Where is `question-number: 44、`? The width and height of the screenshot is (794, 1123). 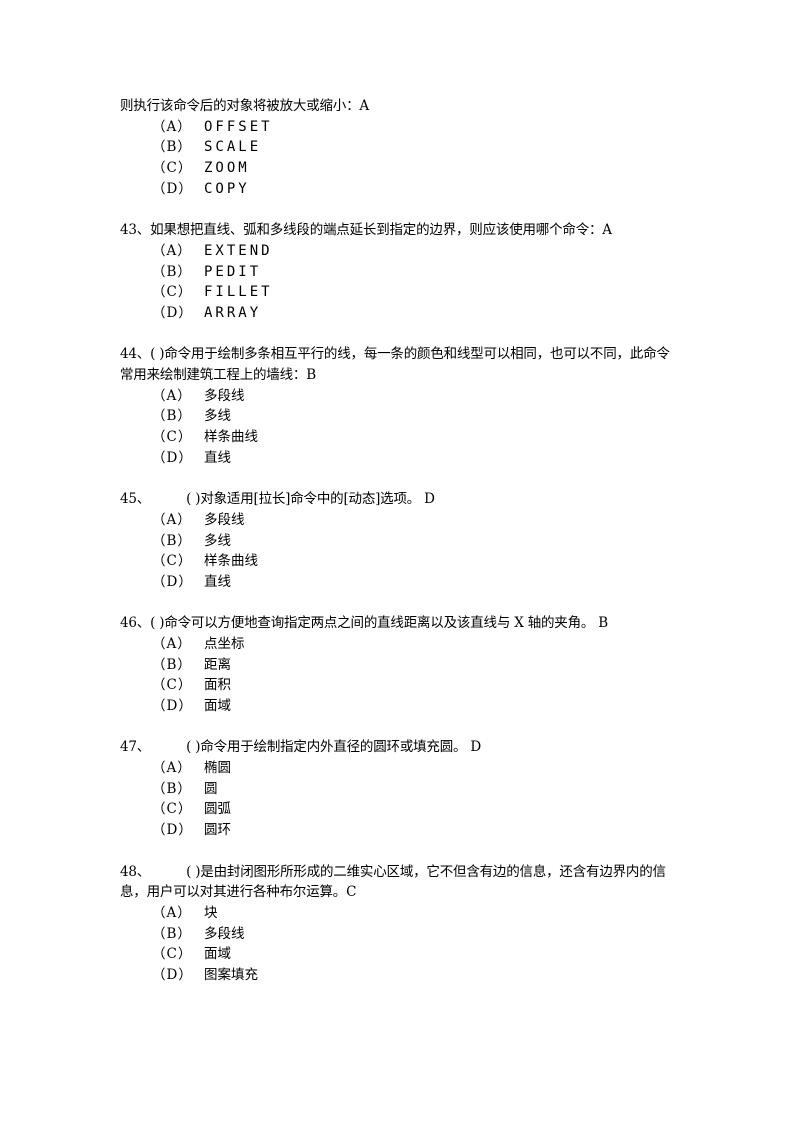
question-number: 44、 is located at coordinates (135, 354).